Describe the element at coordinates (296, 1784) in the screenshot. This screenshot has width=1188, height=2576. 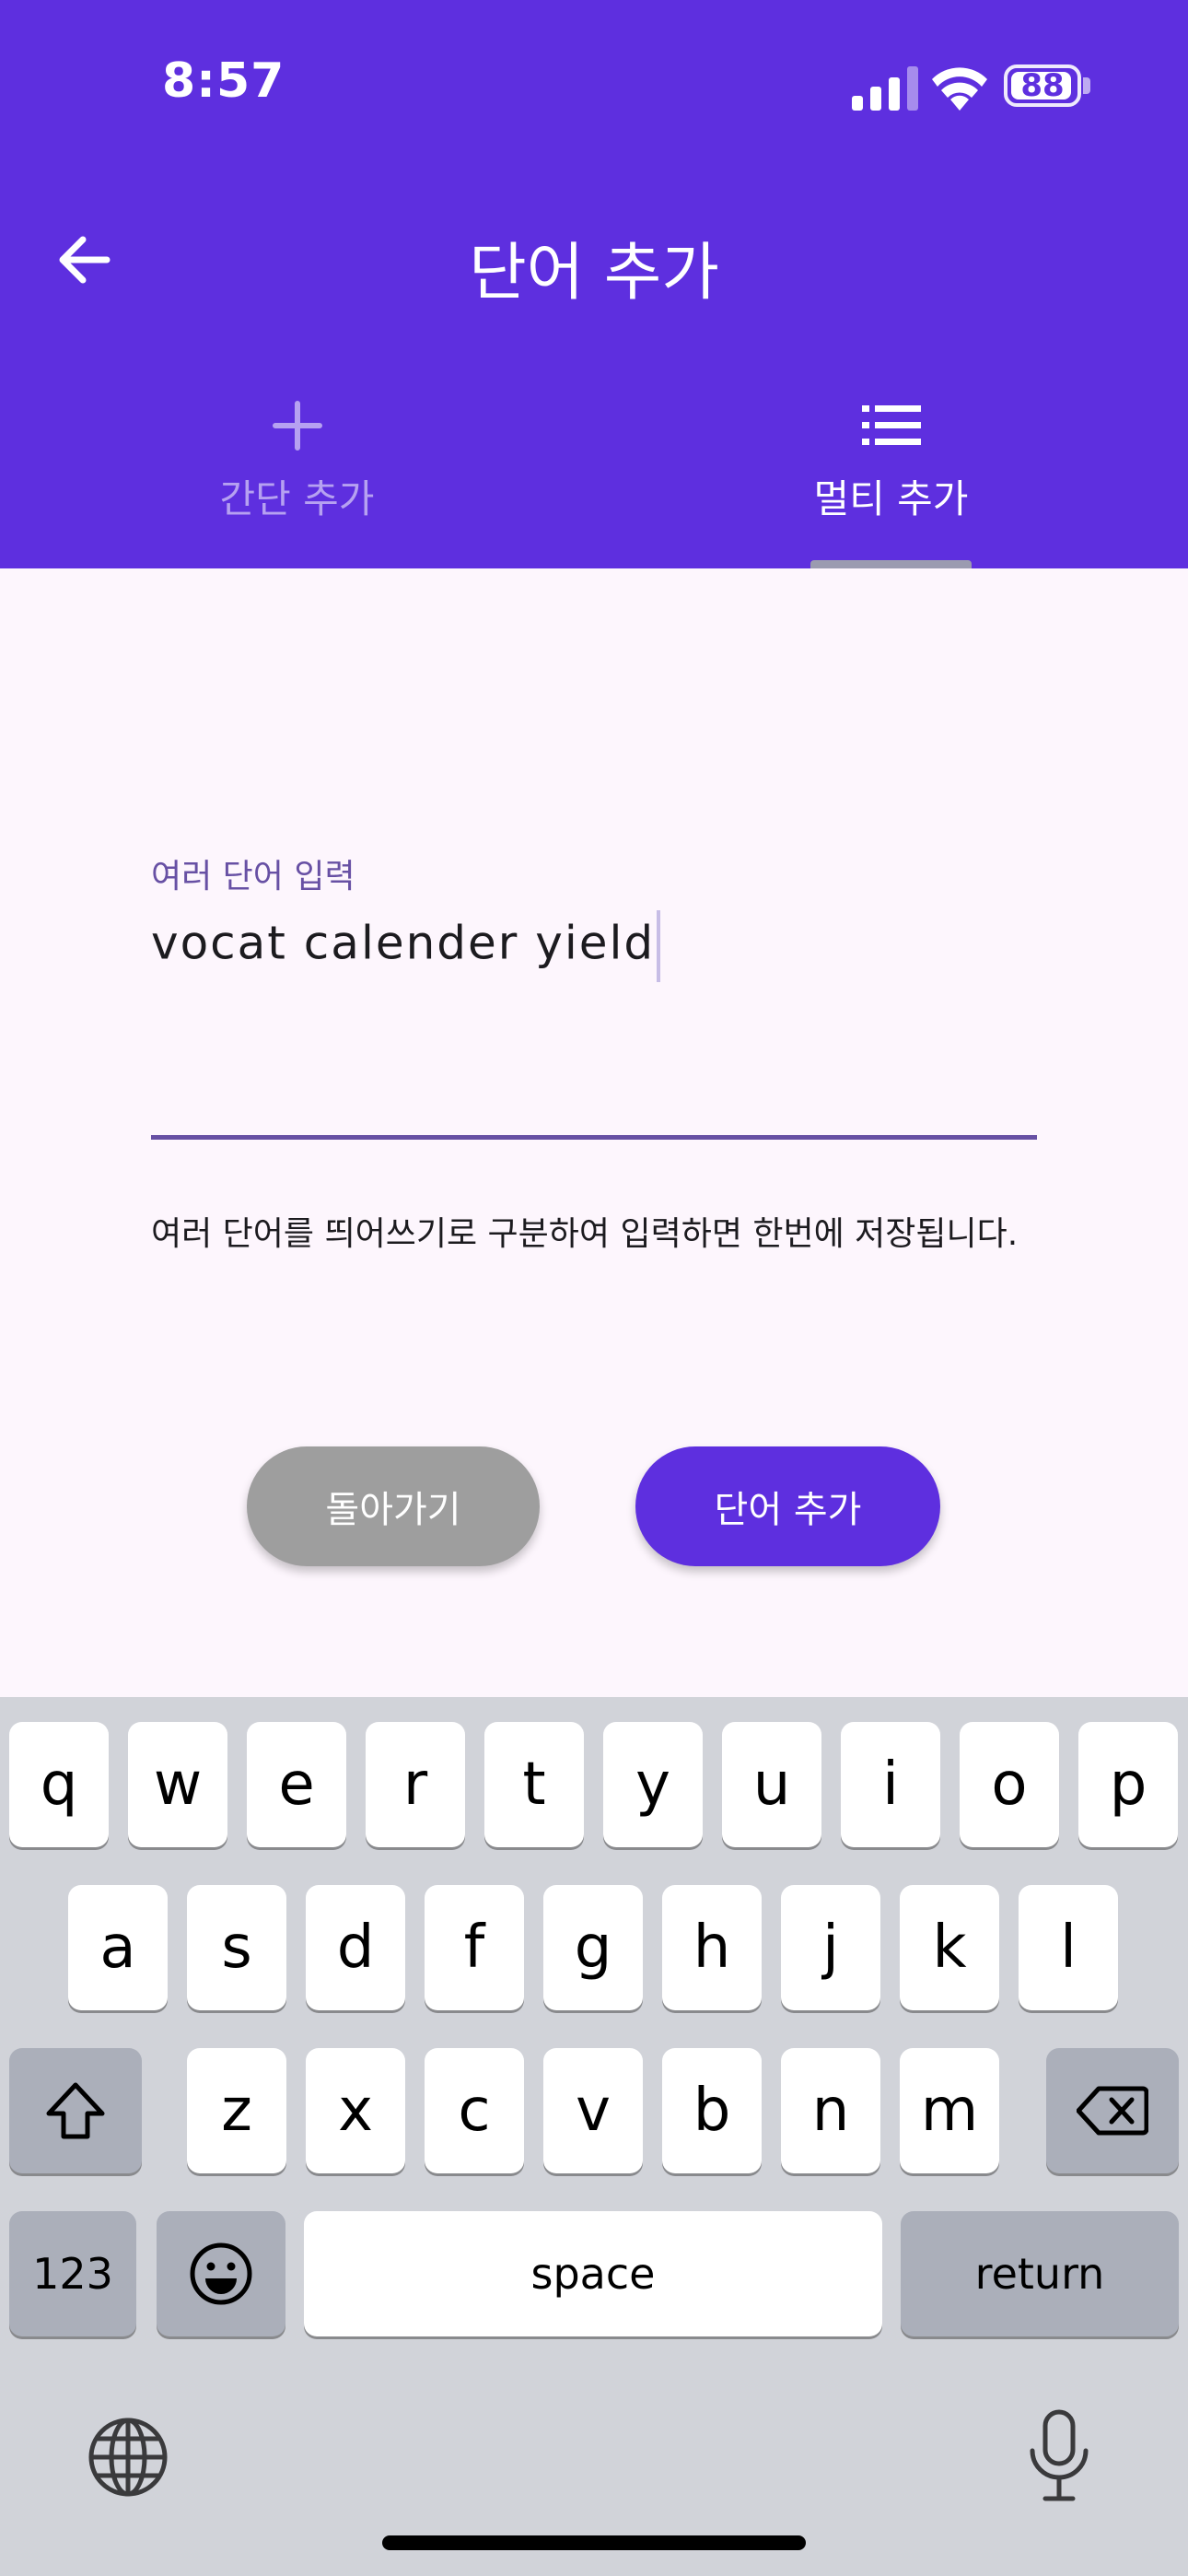
I see `key-e: e` at that location.